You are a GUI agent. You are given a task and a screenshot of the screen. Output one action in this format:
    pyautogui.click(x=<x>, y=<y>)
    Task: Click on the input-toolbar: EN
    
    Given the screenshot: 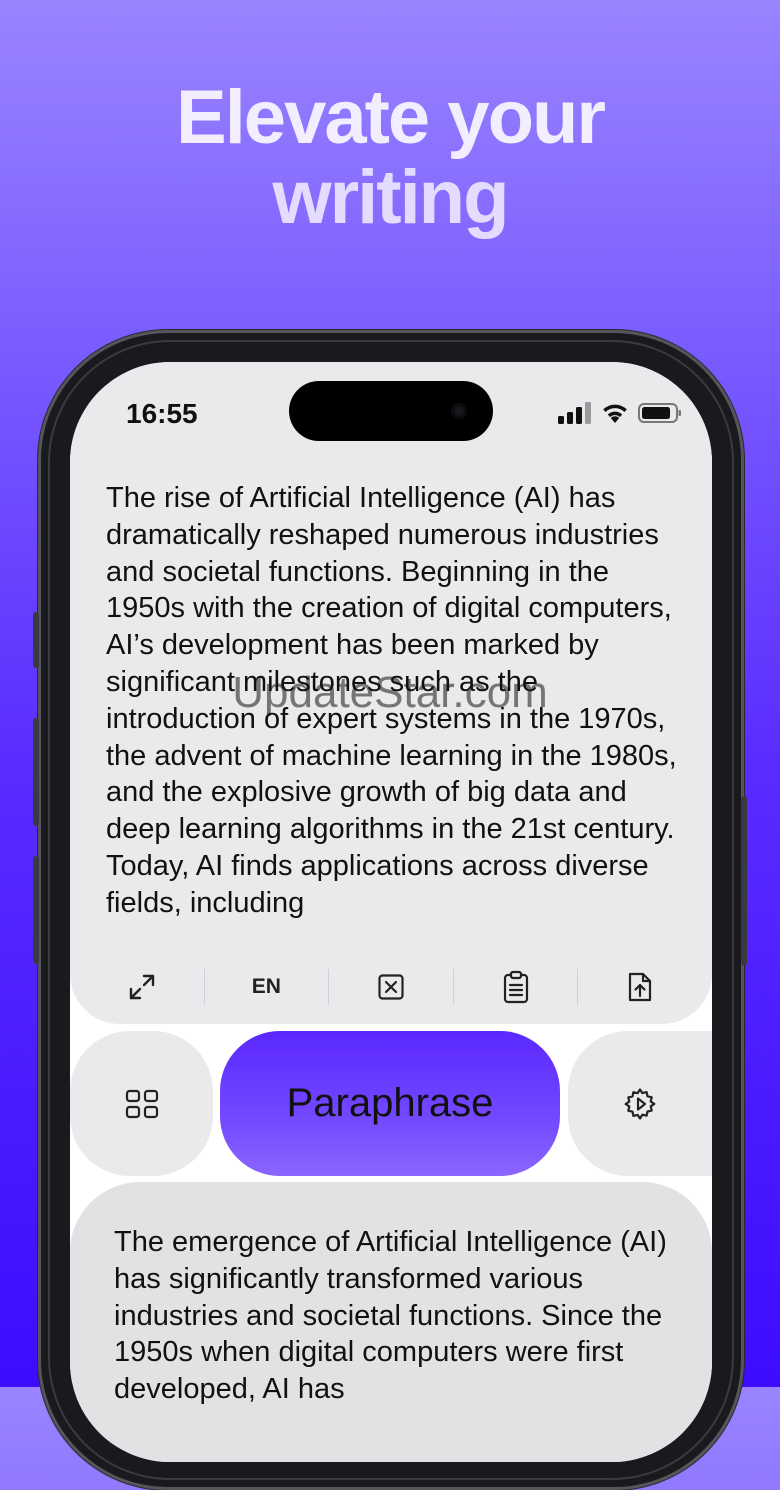 What is the action you would take?
    pyautogui.click(x=391, y=987)
    